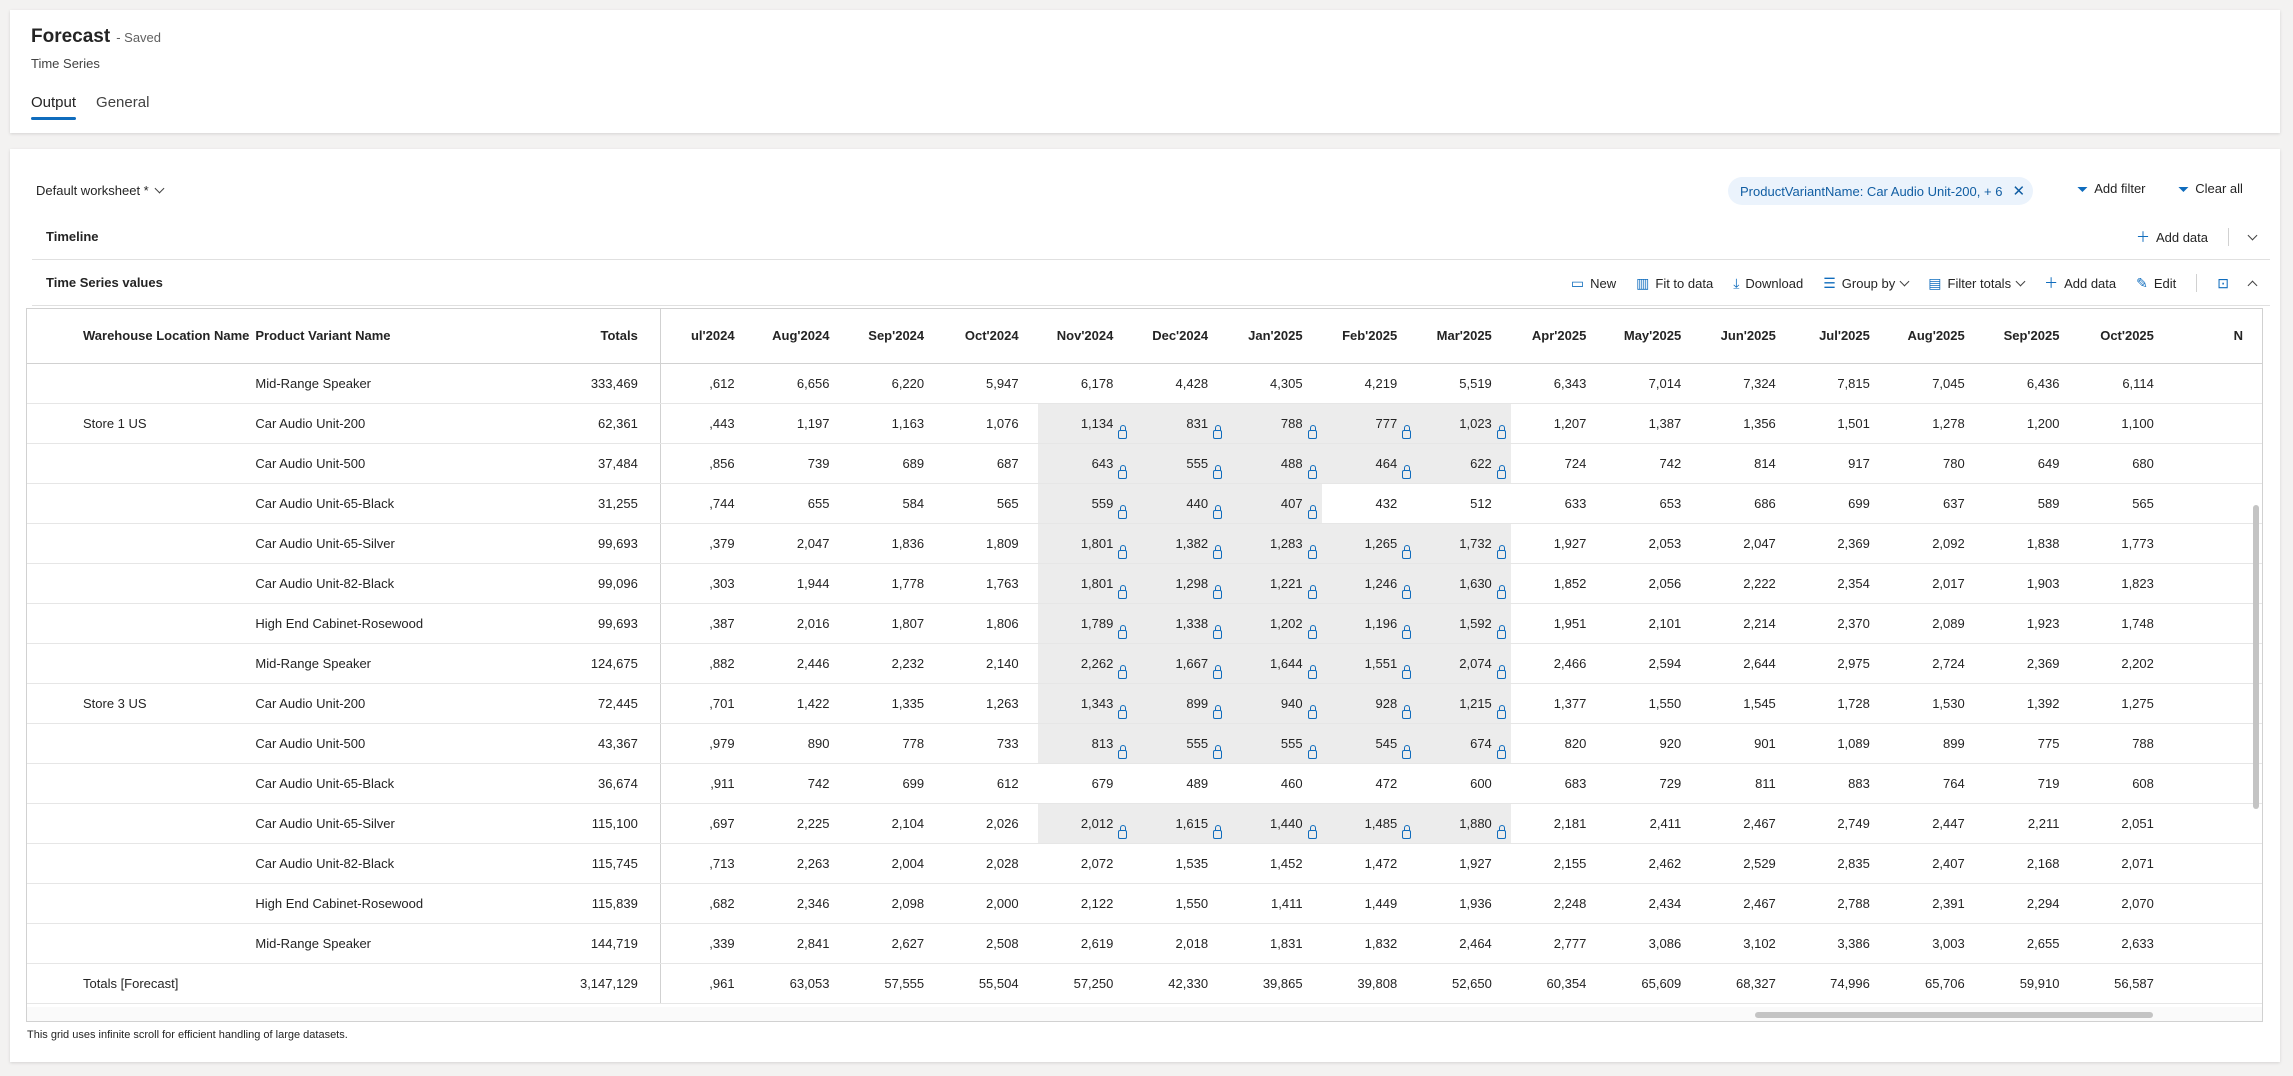 The height and width of the screenshot is (1076, 2293). What do you see at coordinates (1841, 743) in the screenshot?
I see `cell-value: 1,089` at bounding box center [1841, 743].